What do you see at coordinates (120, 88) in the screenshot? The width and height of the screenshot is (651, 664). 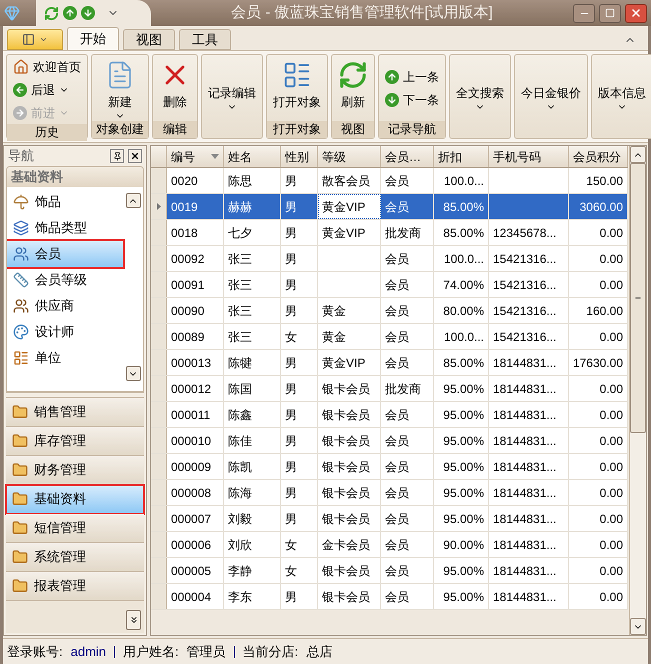 I see `ribbon-large-button: 新建` at bounding box center [120, 88].